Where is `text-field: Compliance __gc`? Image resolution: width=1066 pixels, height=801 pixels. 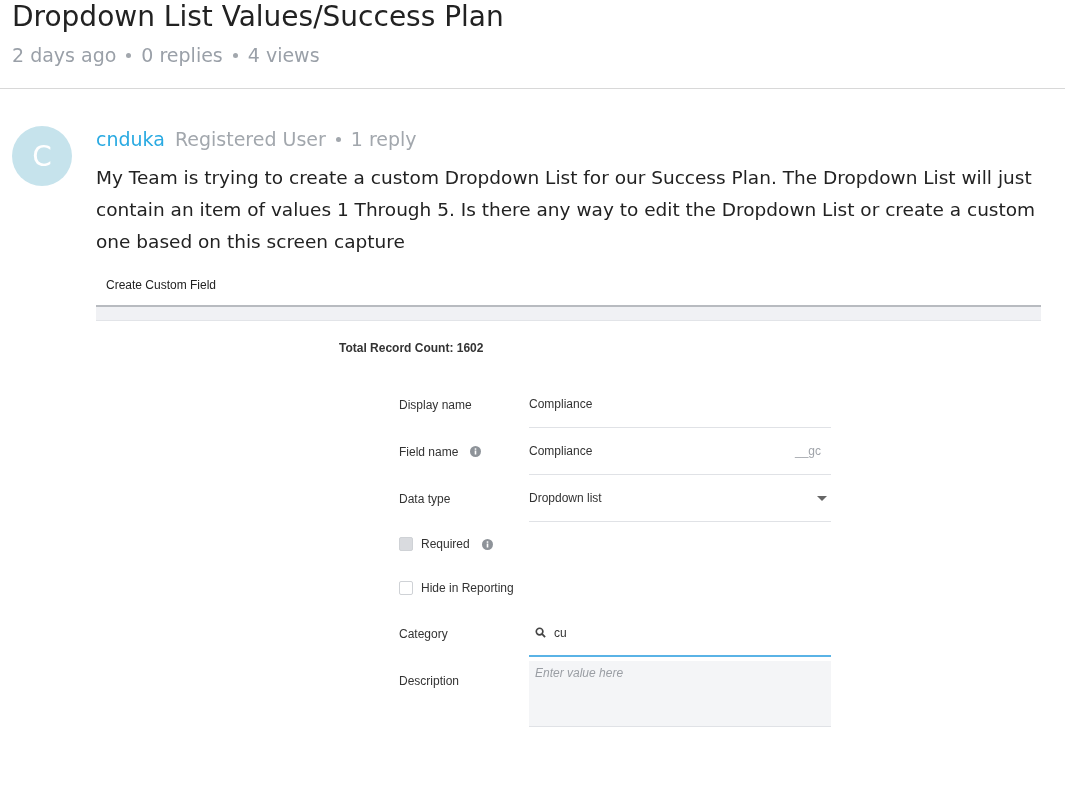 text-field: Compliance __gc is located at coordinates (680, 451).